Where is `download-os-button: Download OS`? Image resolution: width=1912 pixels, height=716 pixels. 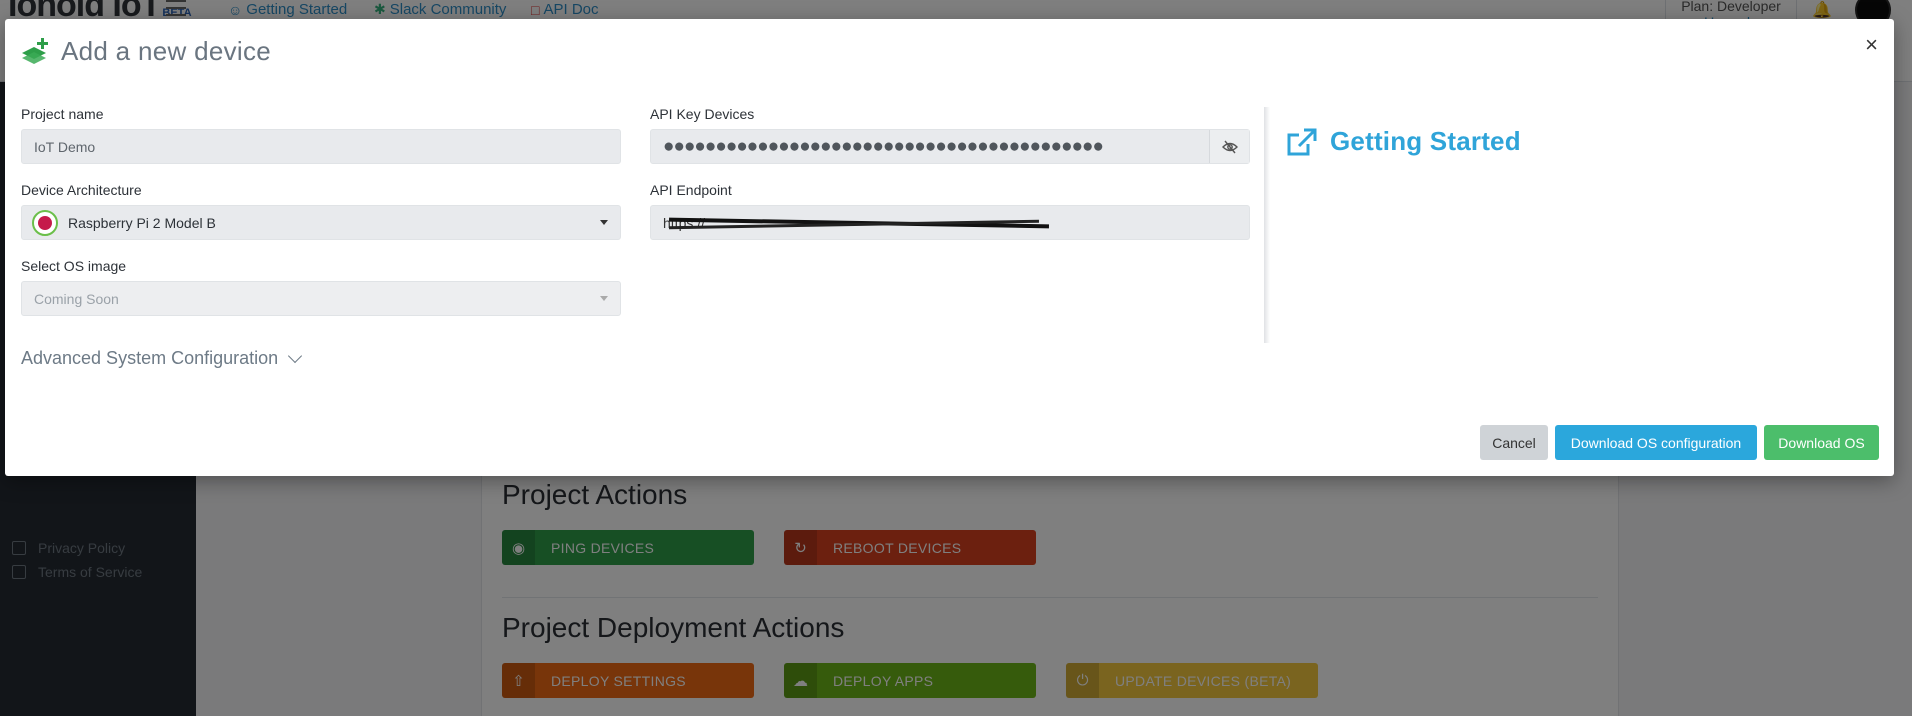 download-os-button: Download OS is located at coordinates (1821, 442).